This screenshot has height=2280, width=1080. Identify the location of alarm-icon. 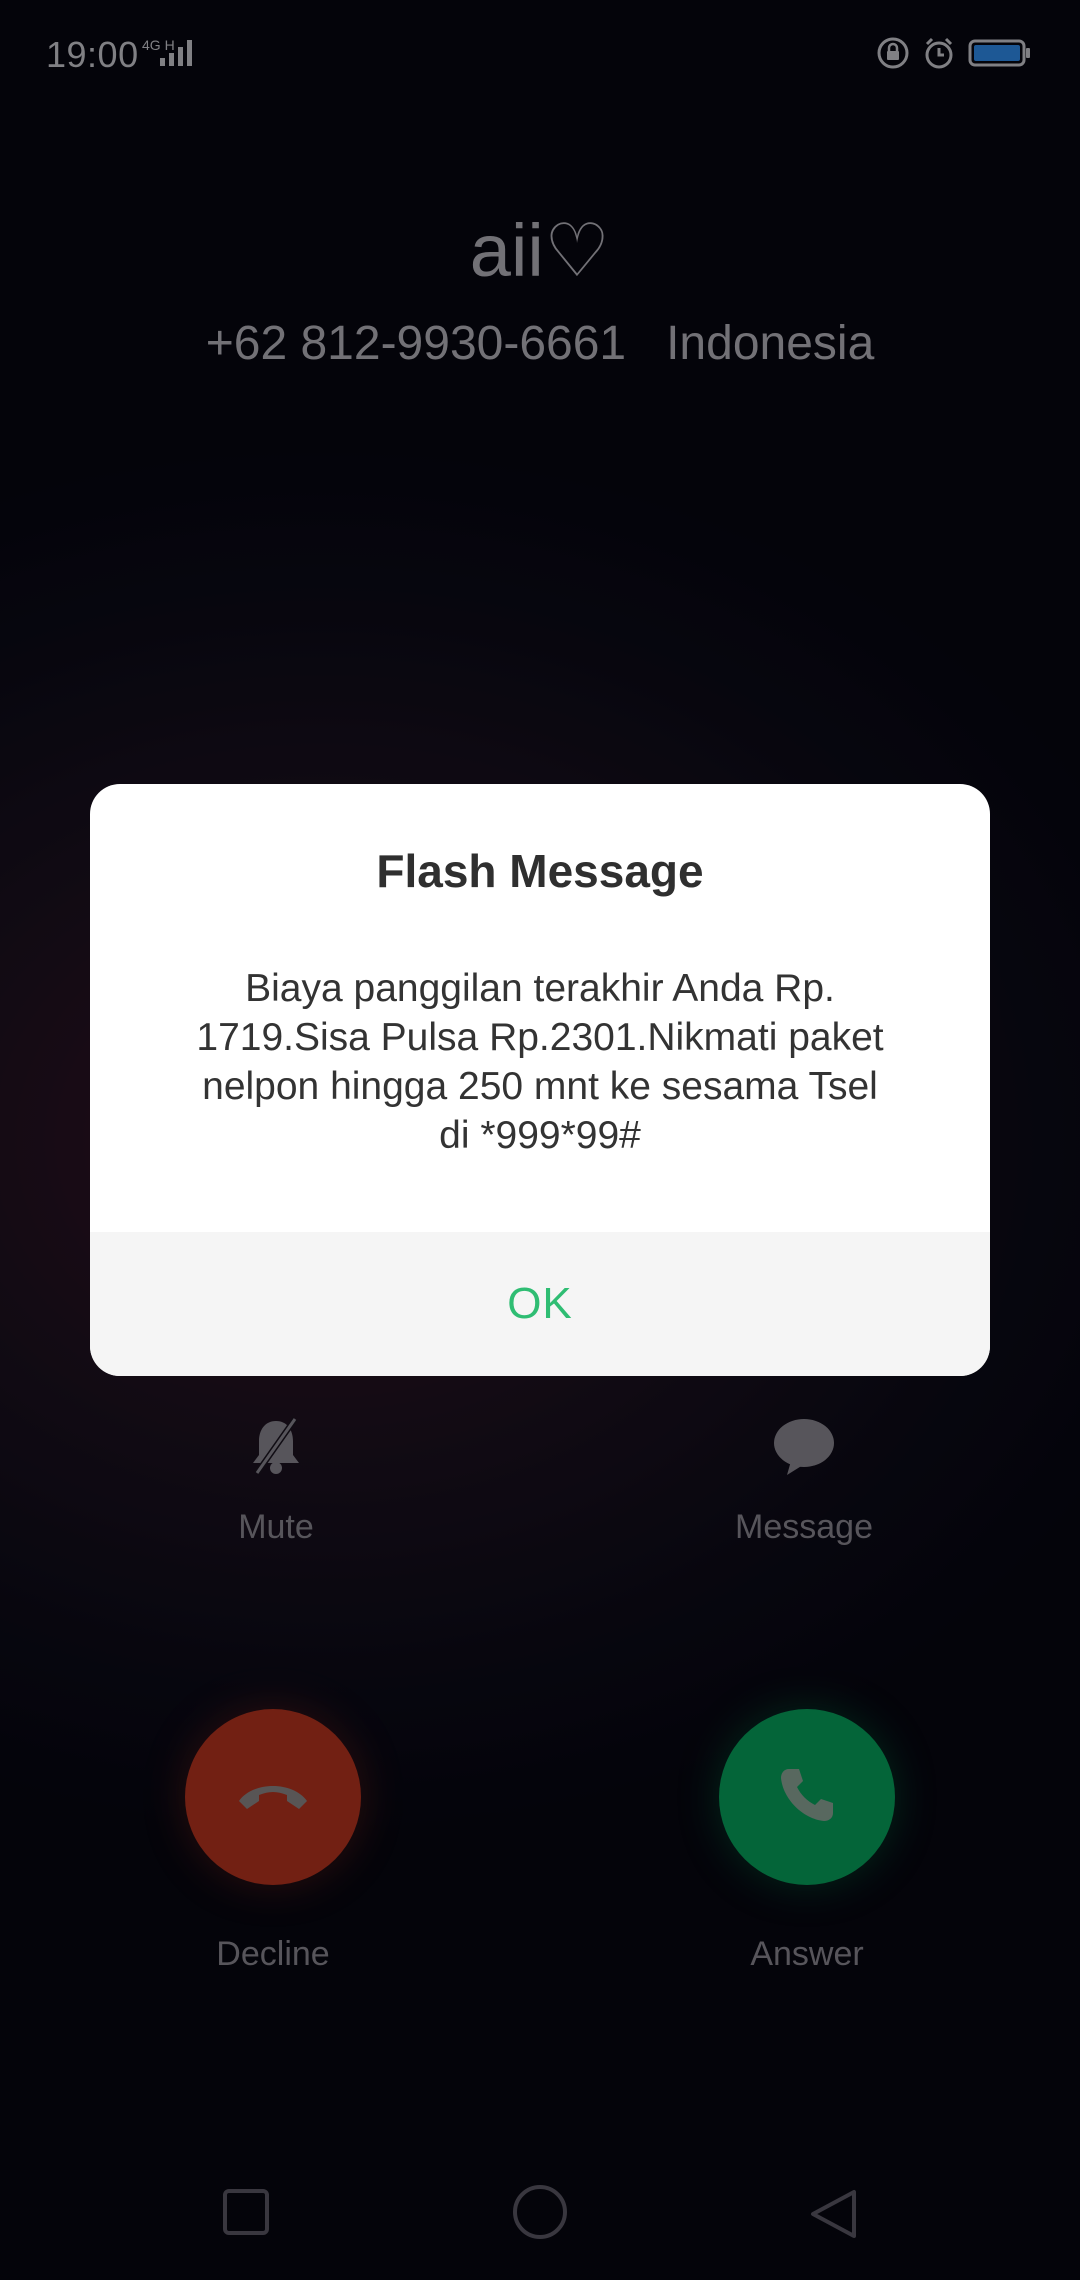
(939, 55).